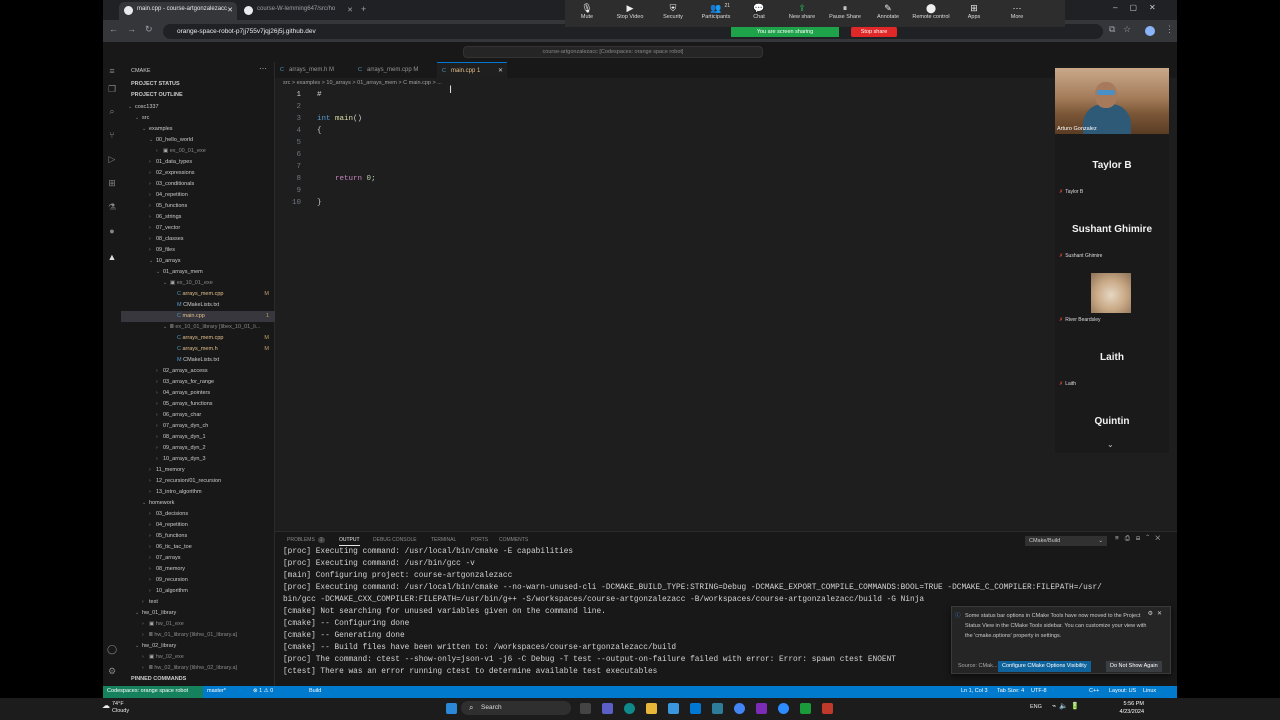 The width and height of the screenshot is (1280, 720). I want to click on stop-share-button: Stop share, so click(874, 32).